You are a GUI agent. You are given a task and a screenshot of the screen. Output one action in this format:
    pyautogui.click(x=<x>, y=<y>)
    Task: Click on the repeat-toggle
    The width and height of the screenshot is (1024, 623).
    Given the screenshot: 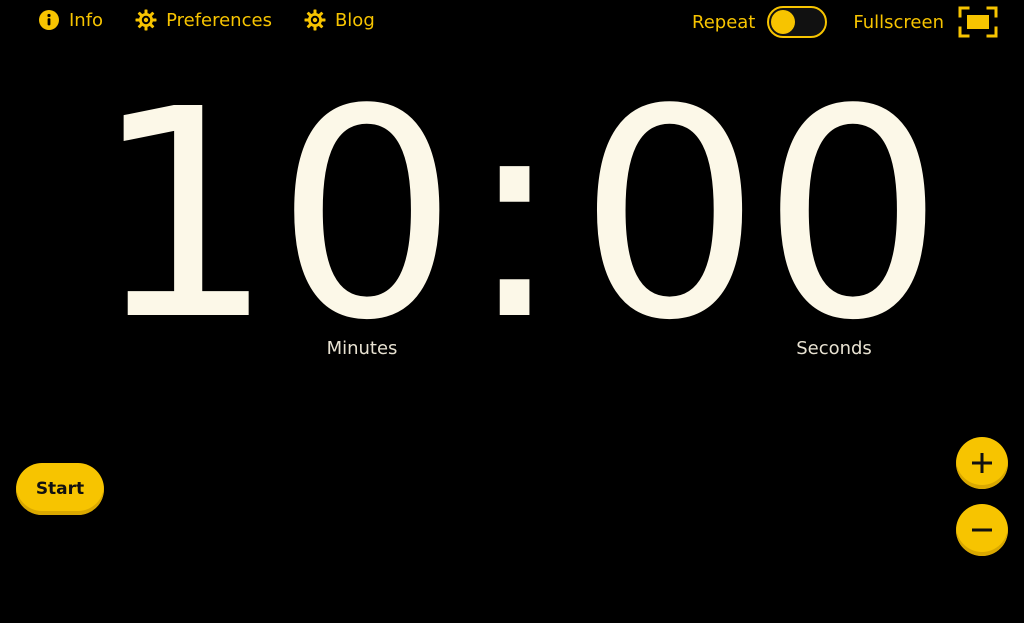 What is the action you would take?
    pyautogui.click(x=797, y=22)
    